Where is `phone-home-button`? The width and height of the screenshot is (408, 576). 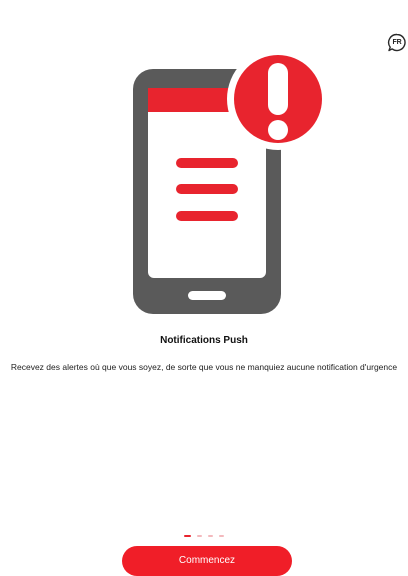 phone-home-button is located at coordinates (207, 295).